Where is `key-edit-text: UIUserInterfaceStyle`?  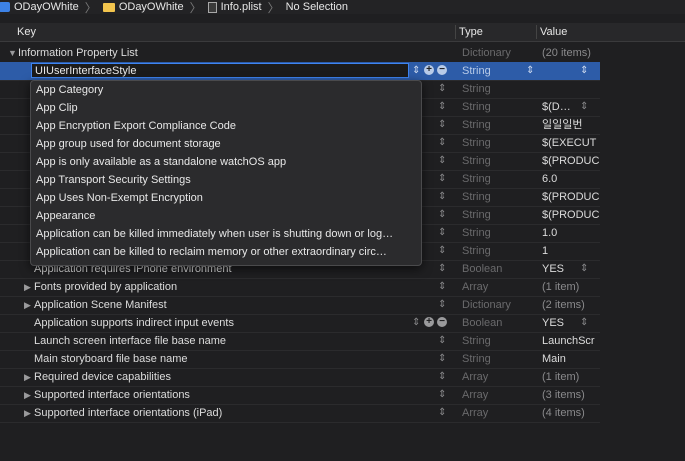 key-edit-text: UIUserInterfaceStyle is located at coordinates (86, 71).